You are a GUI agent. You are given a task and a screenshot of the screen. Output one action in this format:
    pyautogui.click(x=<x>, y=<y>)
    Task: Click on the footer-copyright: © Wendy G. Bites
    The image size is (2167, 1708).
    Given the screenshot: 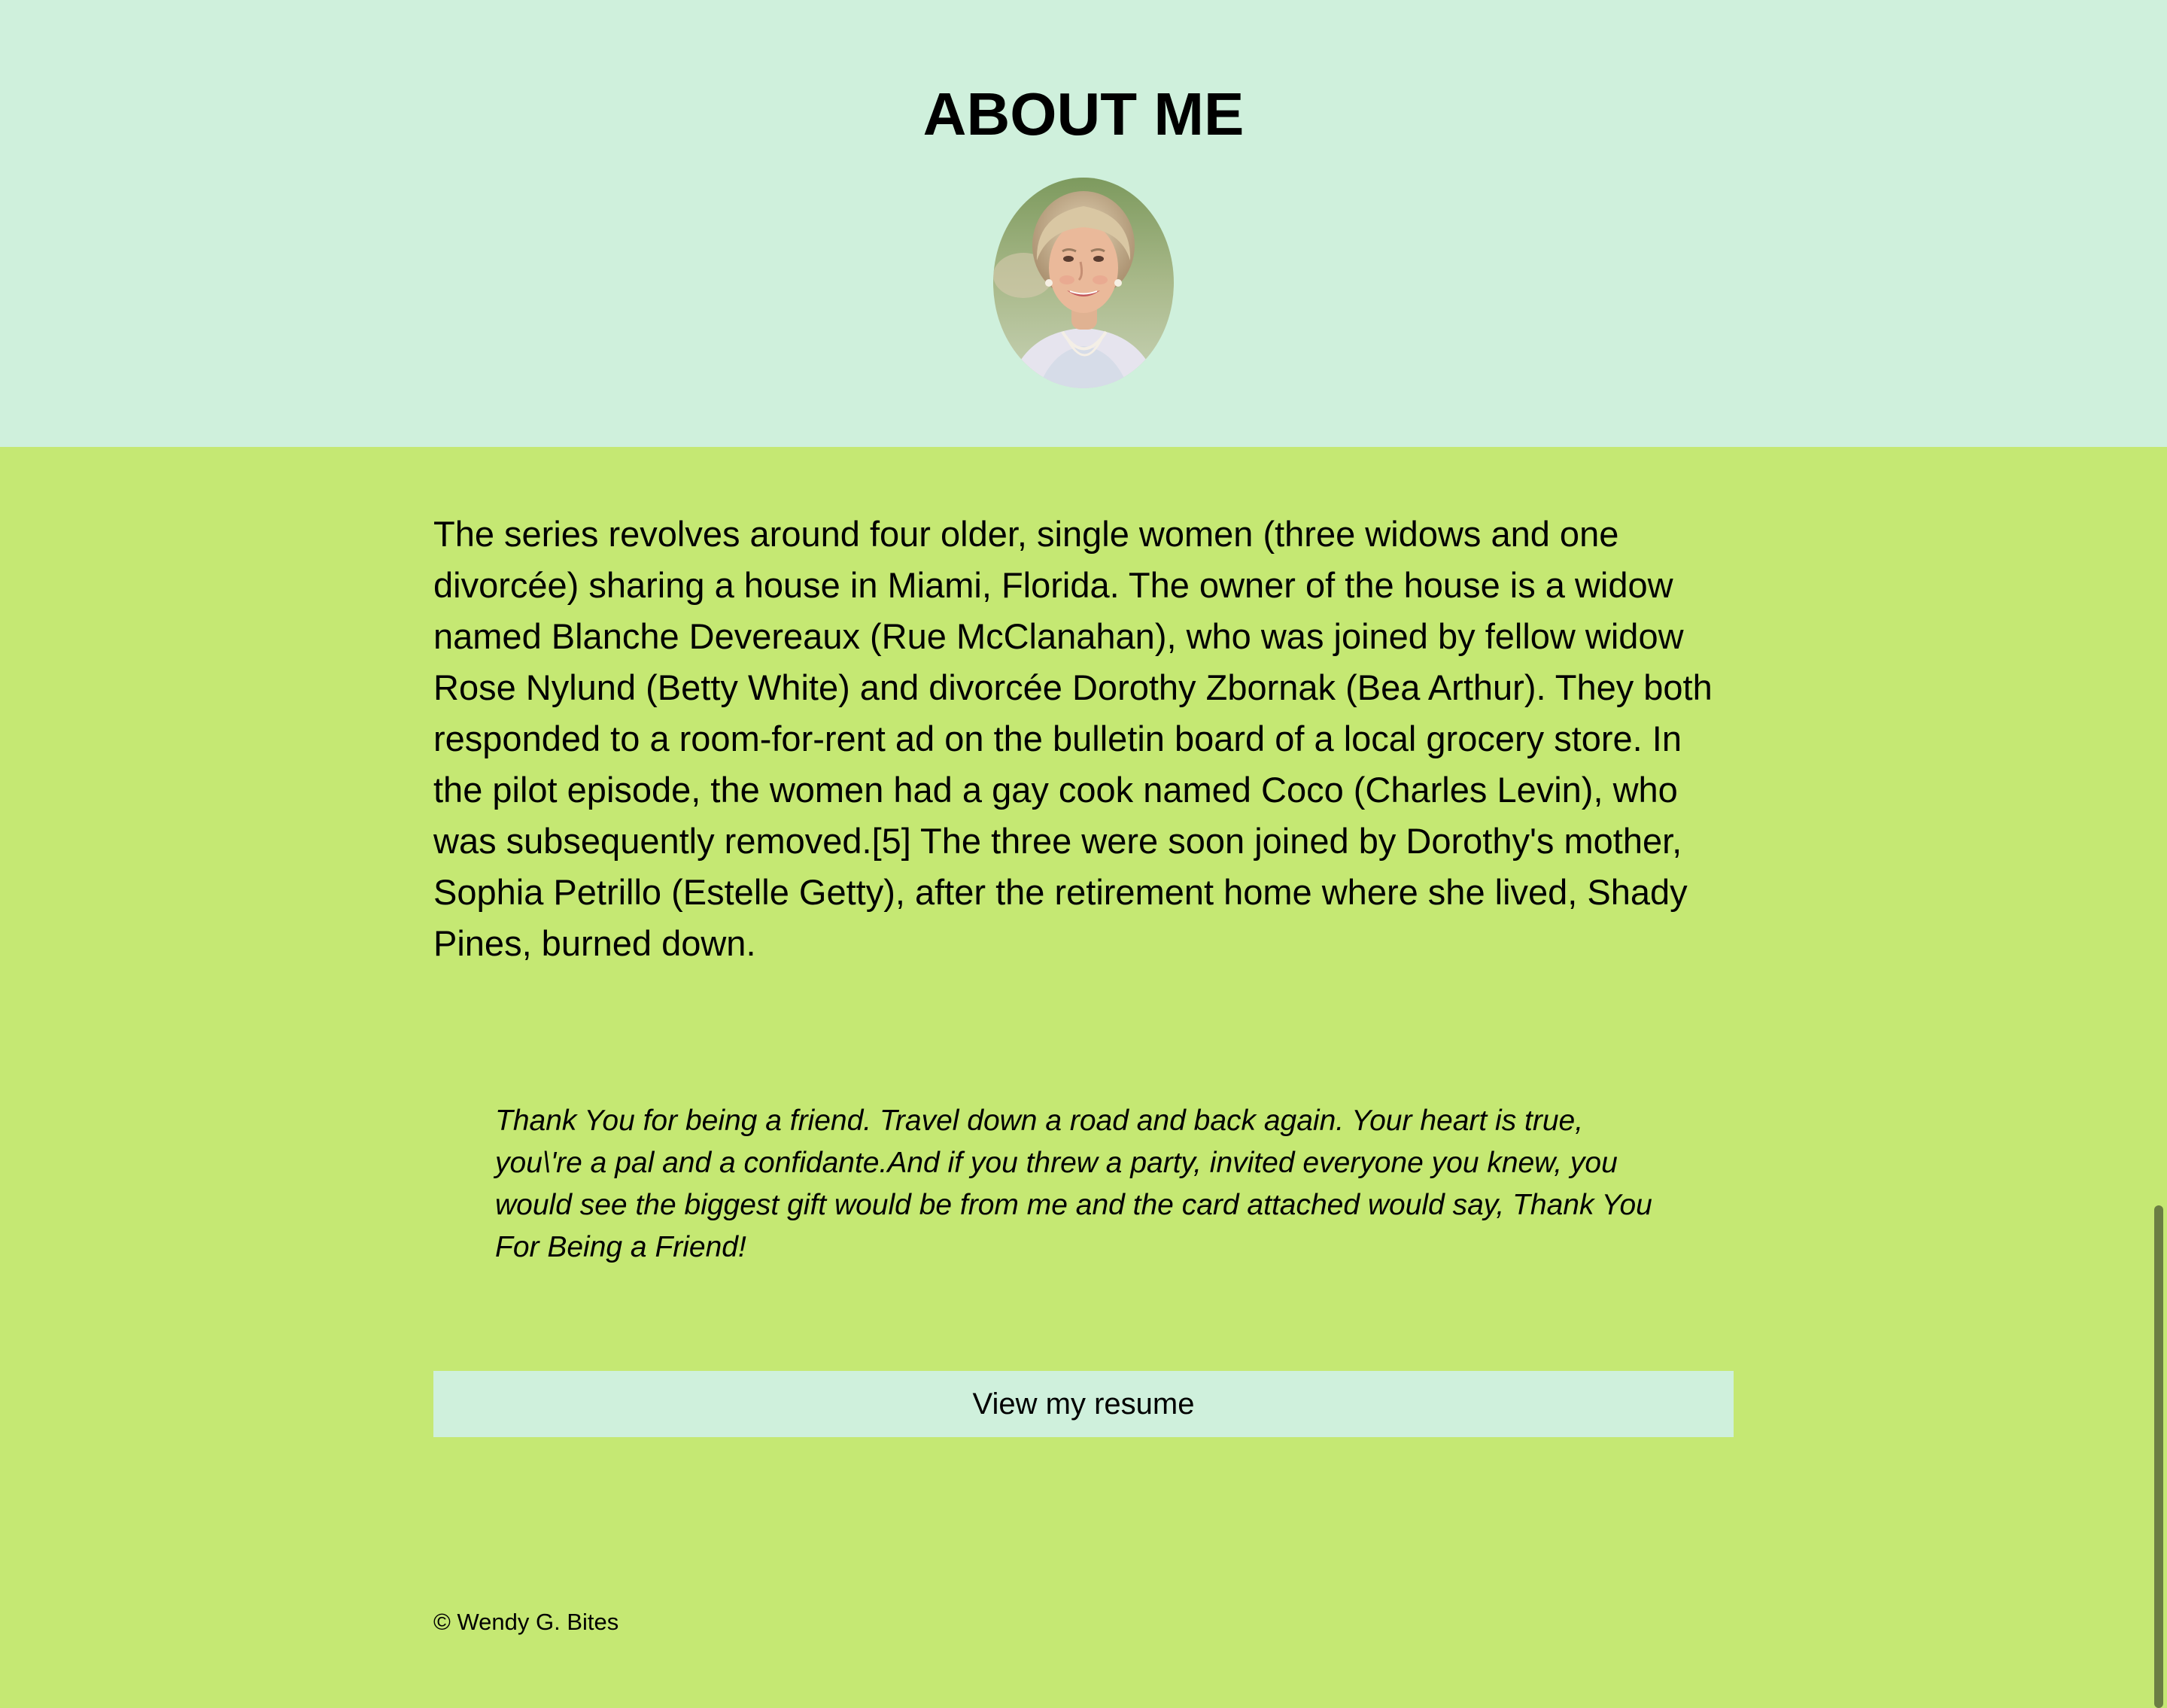 What is the action you would take?
    pyautogui.click(x=526, y=1622)
    